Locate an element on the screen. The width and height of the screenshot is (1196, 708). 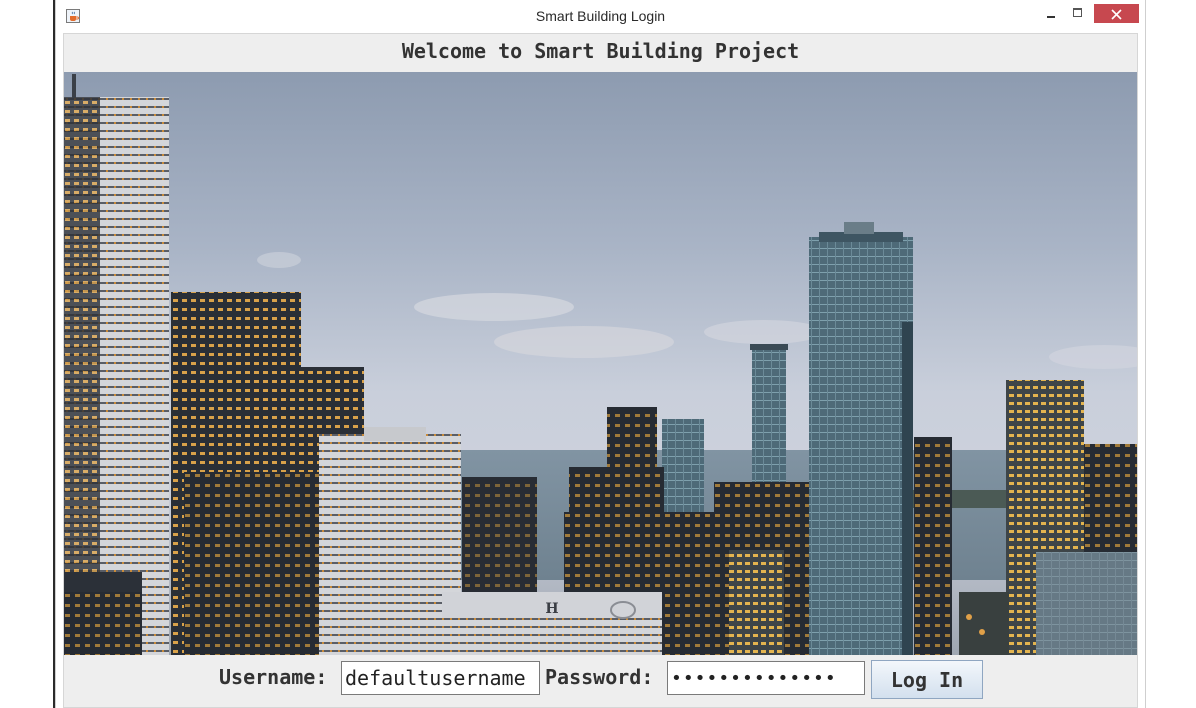
maximize-button is located at coordinates (1078, 13).